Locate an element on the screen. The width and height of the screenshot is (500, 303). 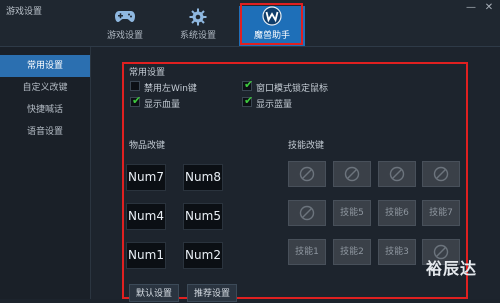
tab-warcraft-helper-label: 魔兽助手 is located at coordinates (271, 36).